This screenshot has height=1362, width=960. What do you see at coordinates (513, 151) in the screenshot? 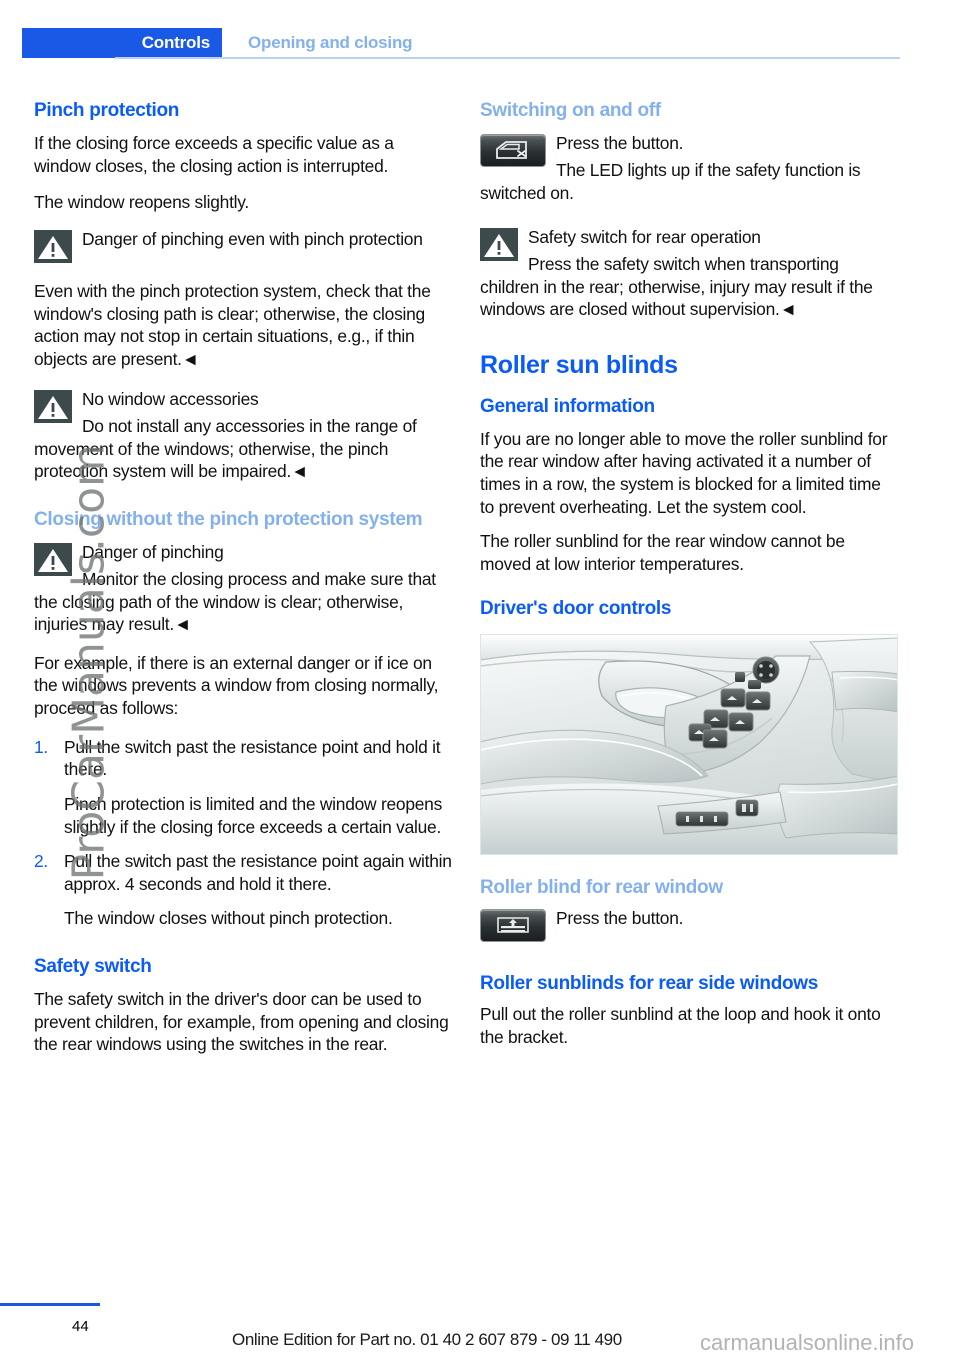
I see `car-door-safety-switch-icon` at bounding box center [513, 151].